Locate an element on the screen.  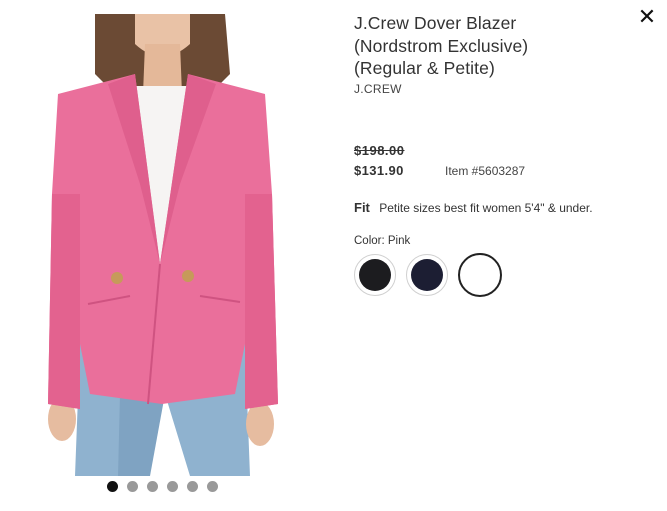
original-price: $198.00 is located at coordinates (379, 150).